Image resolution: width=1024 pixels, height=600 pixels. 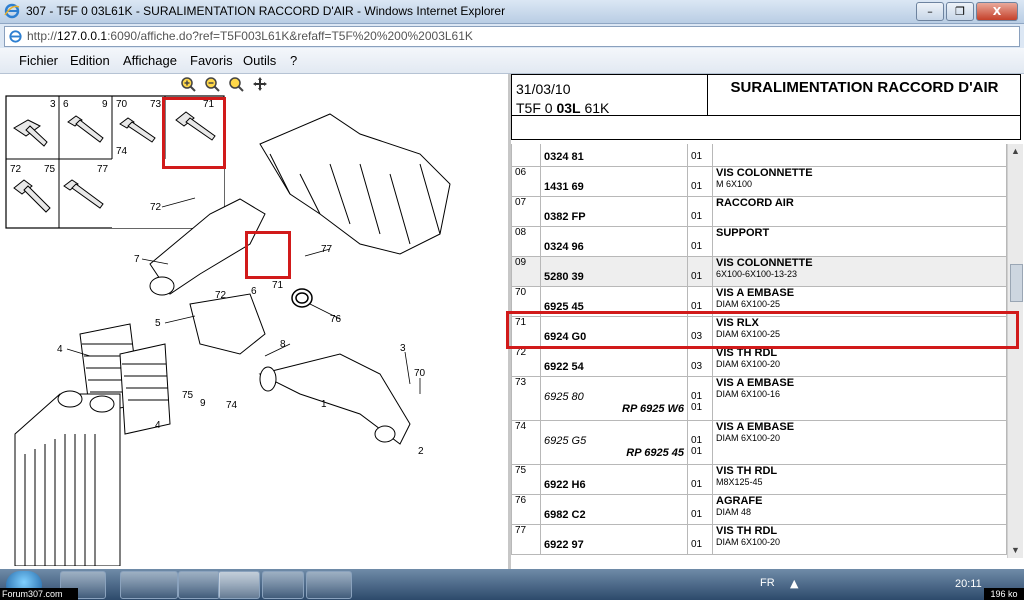 I want to click on table-row: 06 1431 69 01 VIS COLONNETTE M 6X100, so click(x=759, y=181).